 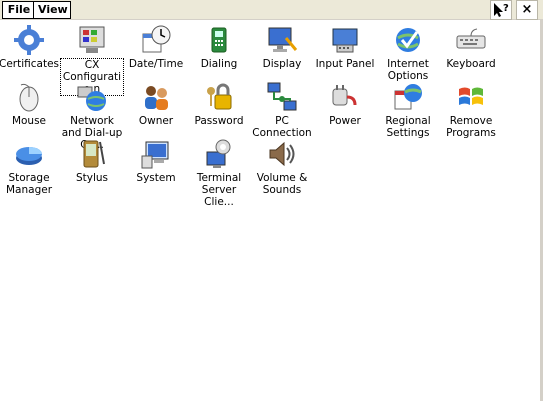 I want to click on monitor-brush-icon, so click(x=282, y=40).